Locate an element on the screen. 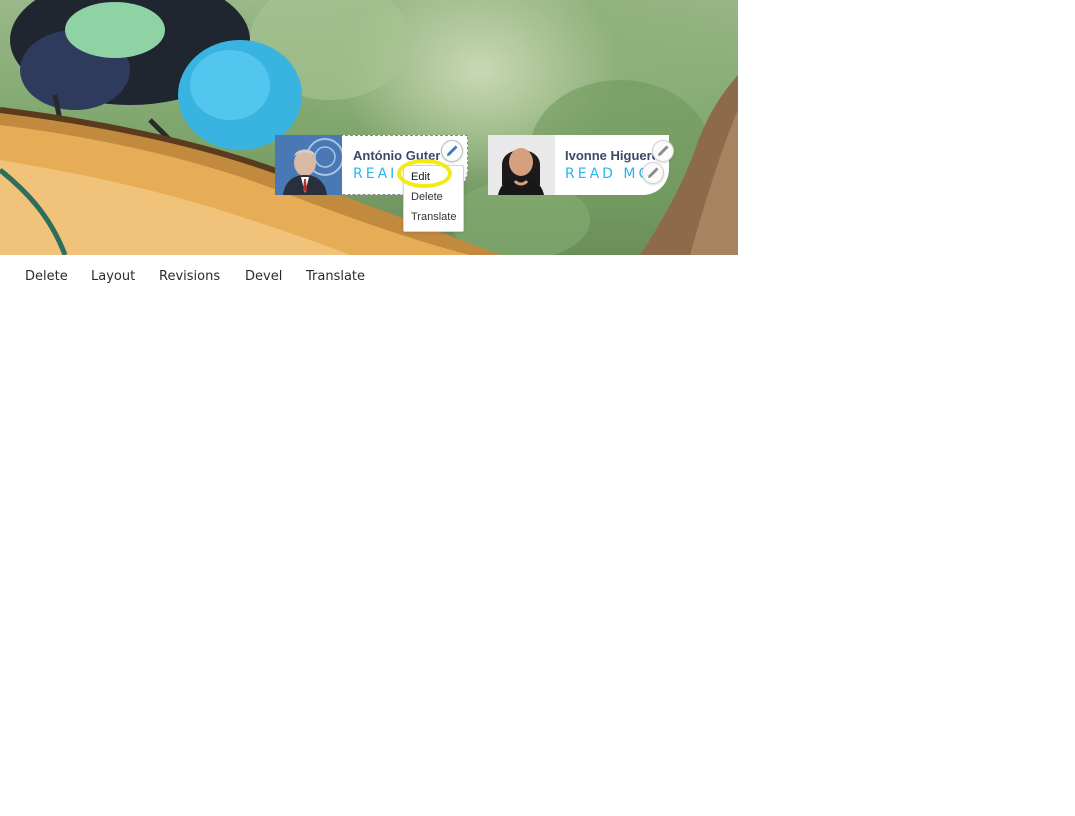 This screenshot has width=1075, height=816. context-menu-delete: Delete is located at coordinates (427, 197).